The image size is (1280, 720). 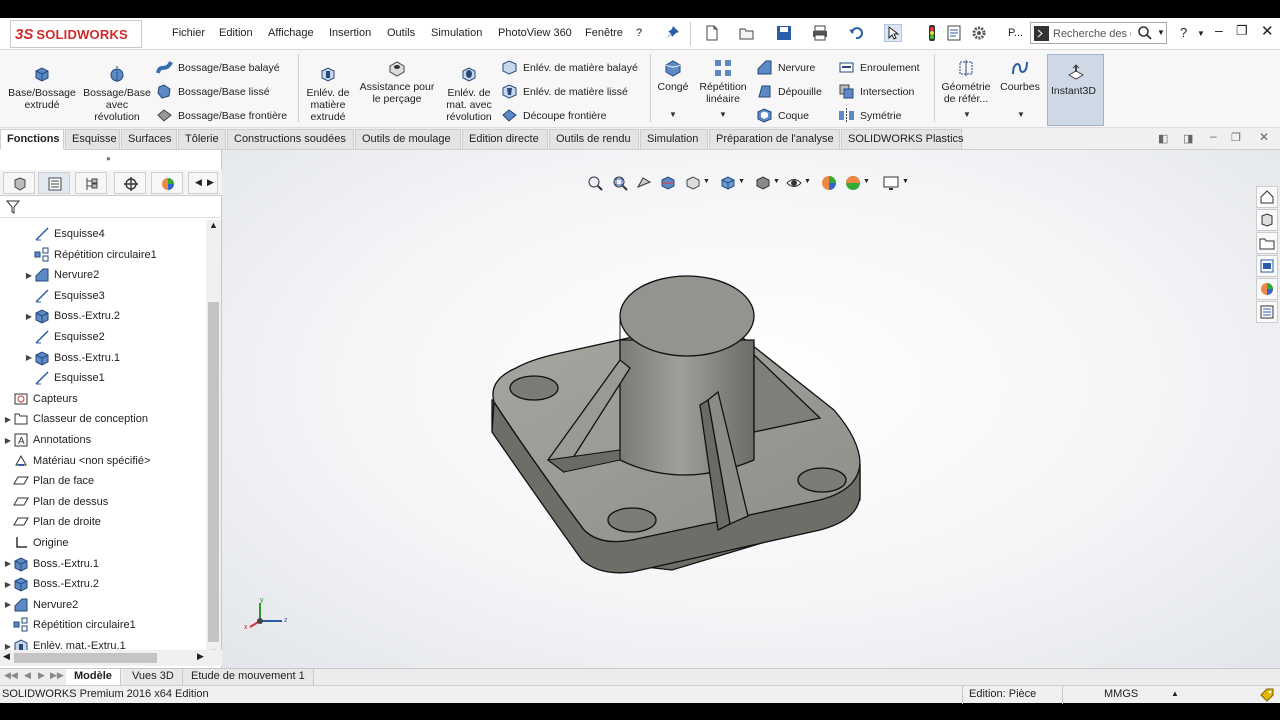 What do you see at coordinates (595, 183) in the screenshot?
I see `zoom-to-fit-icon` at bounding box center [595, 183].